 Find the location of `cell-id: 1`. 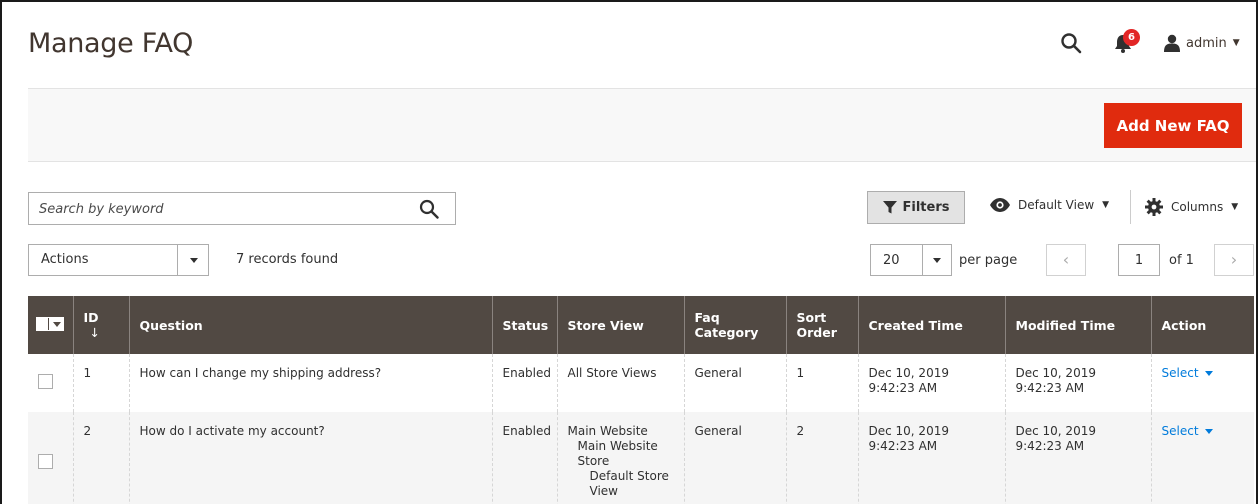

cell-id: 1 is located at coordinates (101, 383).